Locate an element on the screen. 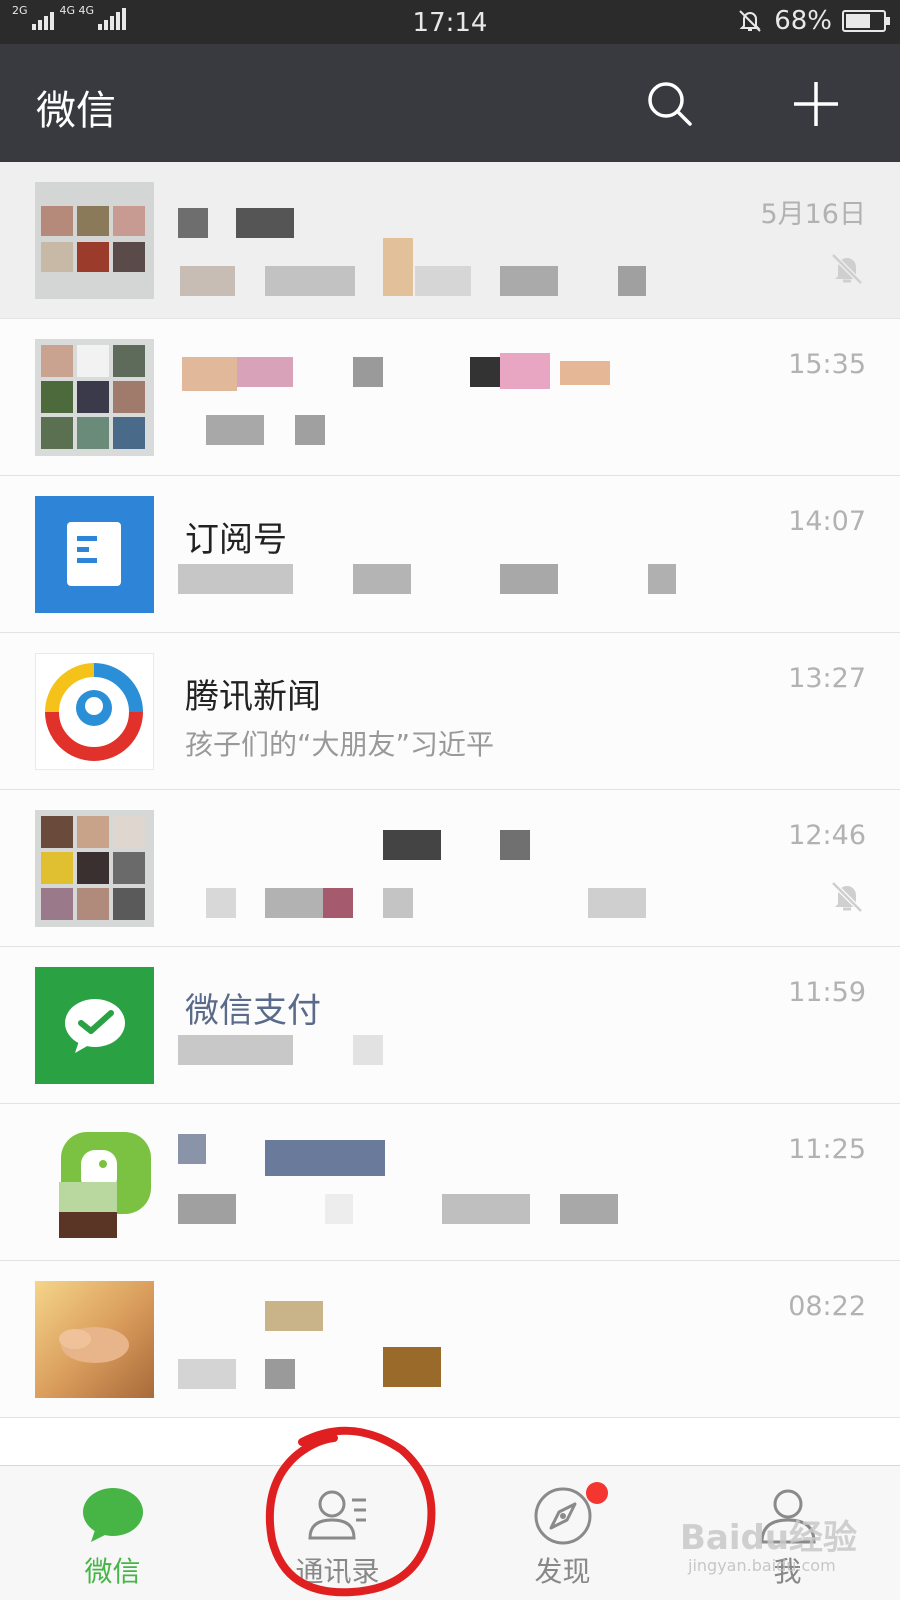  wechat-pay-avatar is located at coordinates (94, 1025).